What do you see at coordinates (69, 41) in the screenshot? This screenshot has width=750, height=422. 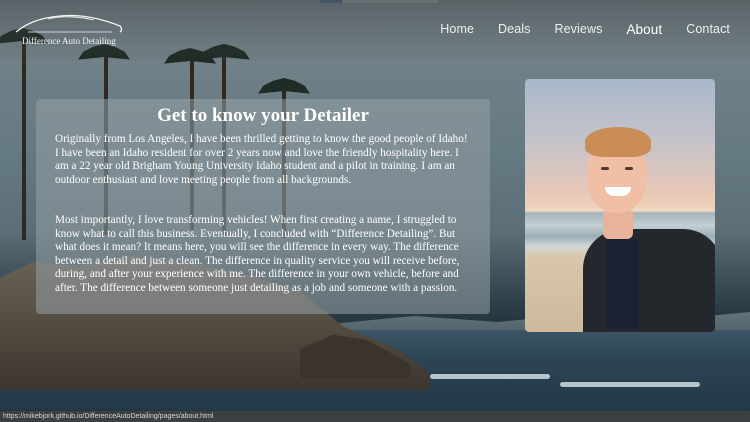 I see `brand-name: Difference Auto Detailing` at bounding box center [69, 41].